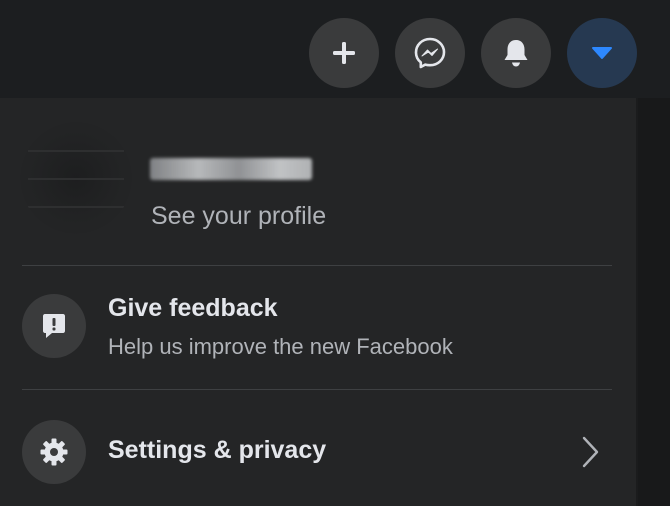  Describe the element at coordinates (76, 178) in the screenshot. I see `avatar` at that location.